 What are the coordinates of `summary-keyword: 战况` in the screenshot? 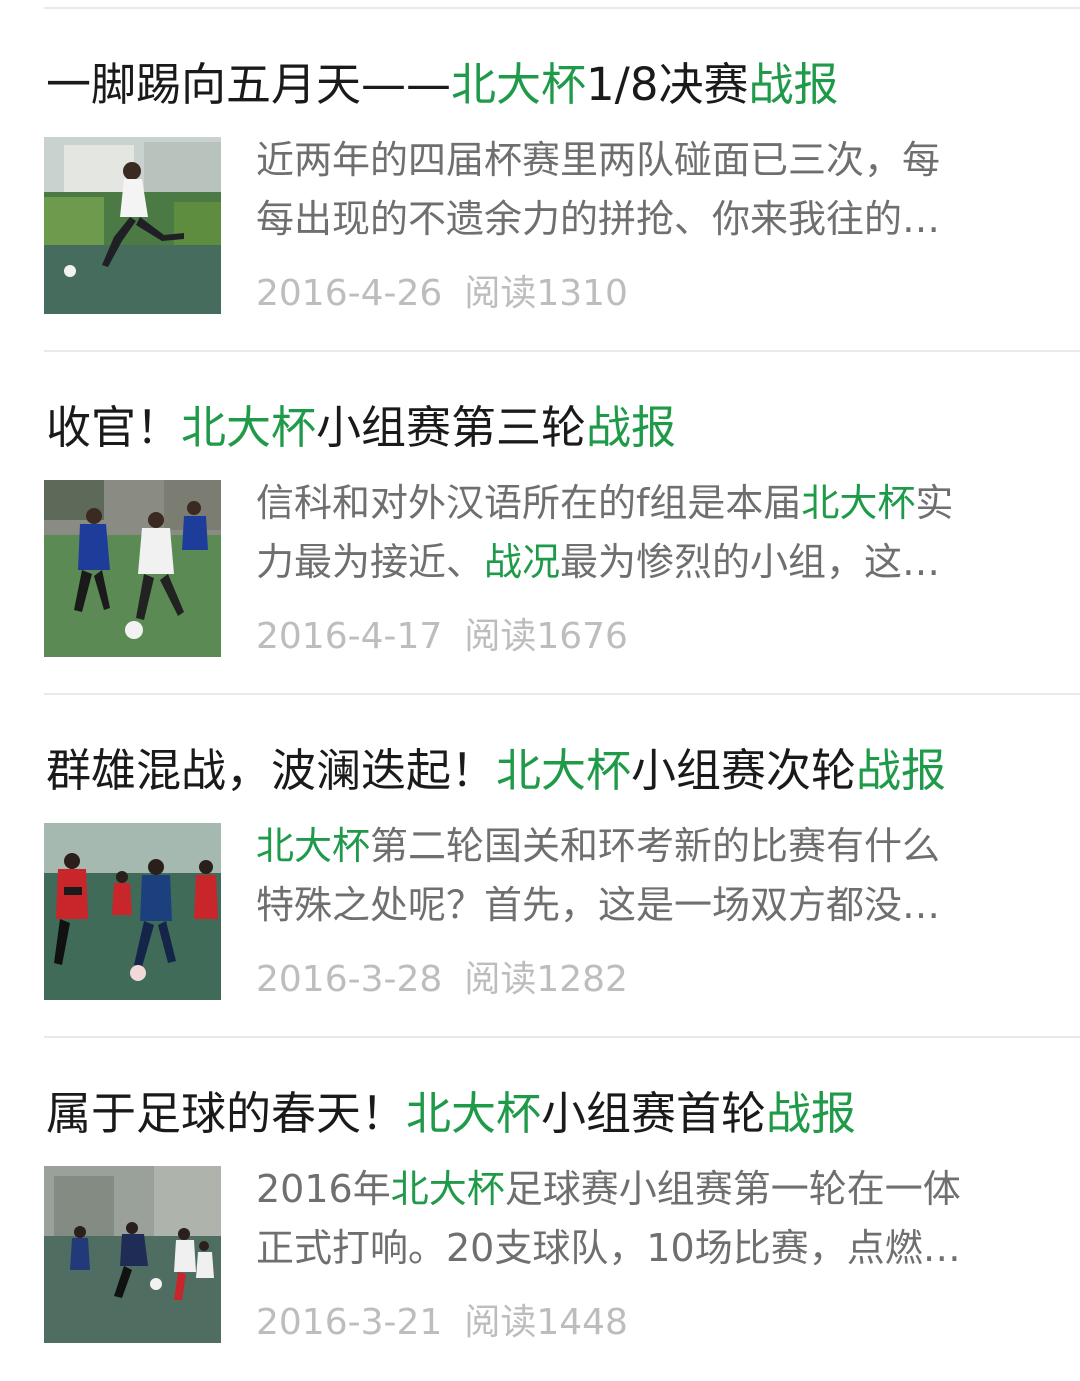 It's located at (522, 562).